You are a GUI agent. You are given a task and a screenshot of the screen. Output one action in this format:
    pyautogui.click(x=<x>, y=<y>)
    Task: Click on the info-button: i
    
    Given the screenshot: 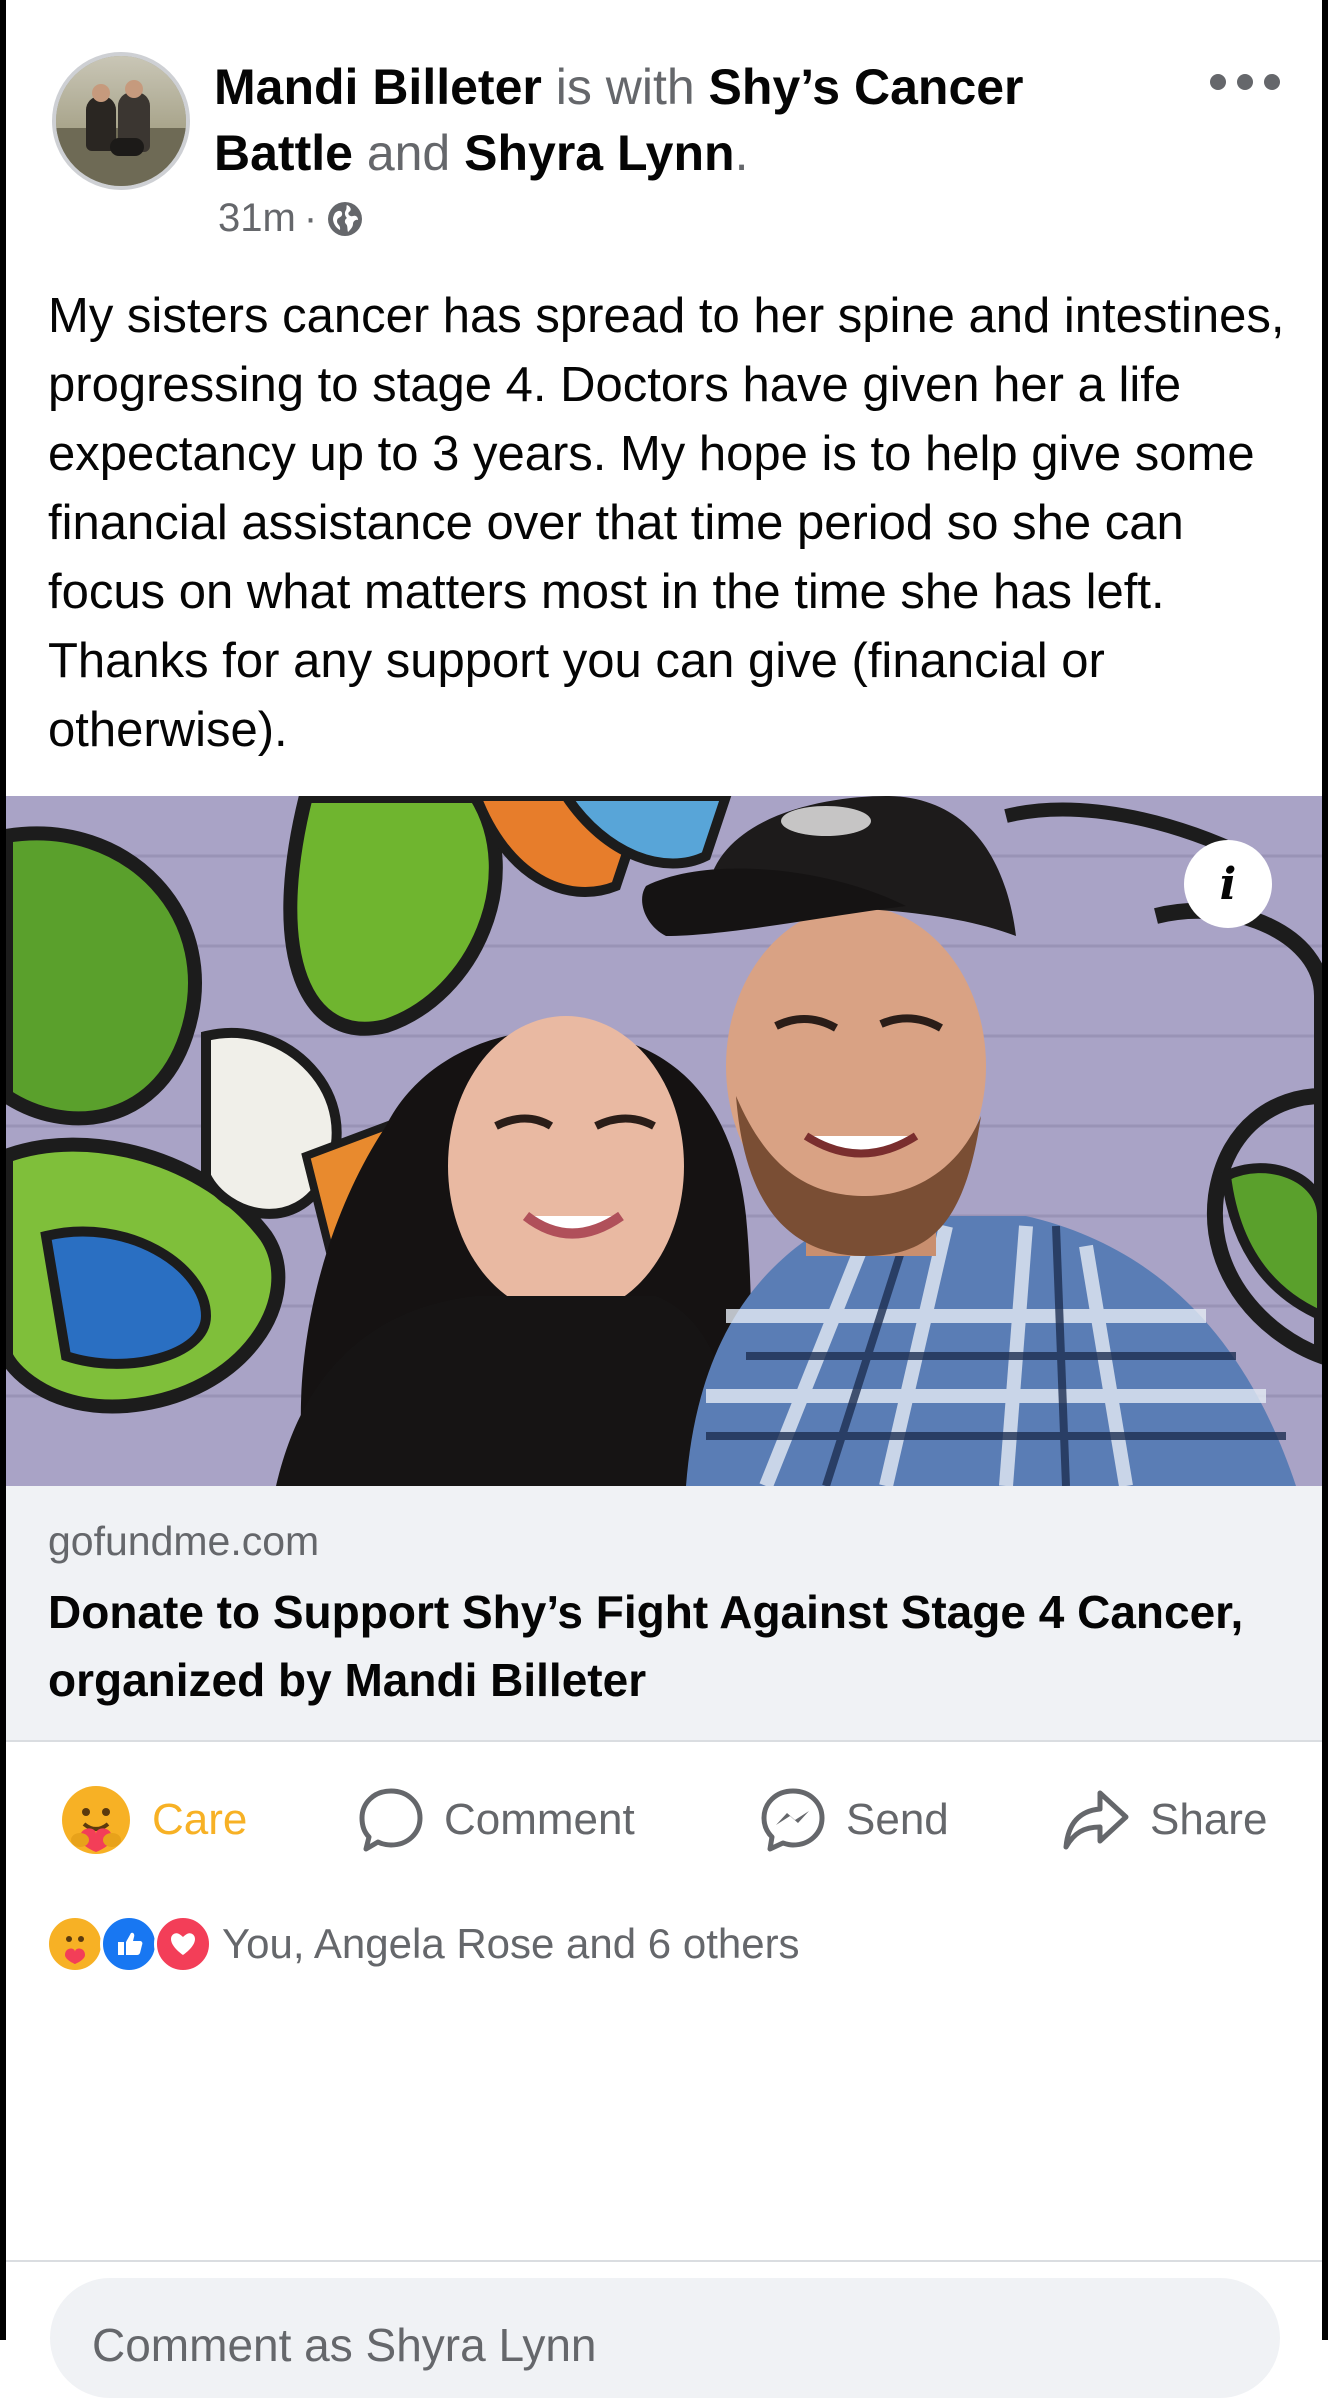 What is the action you would take?
    pyautogui.click(x=1228, y=884)
    